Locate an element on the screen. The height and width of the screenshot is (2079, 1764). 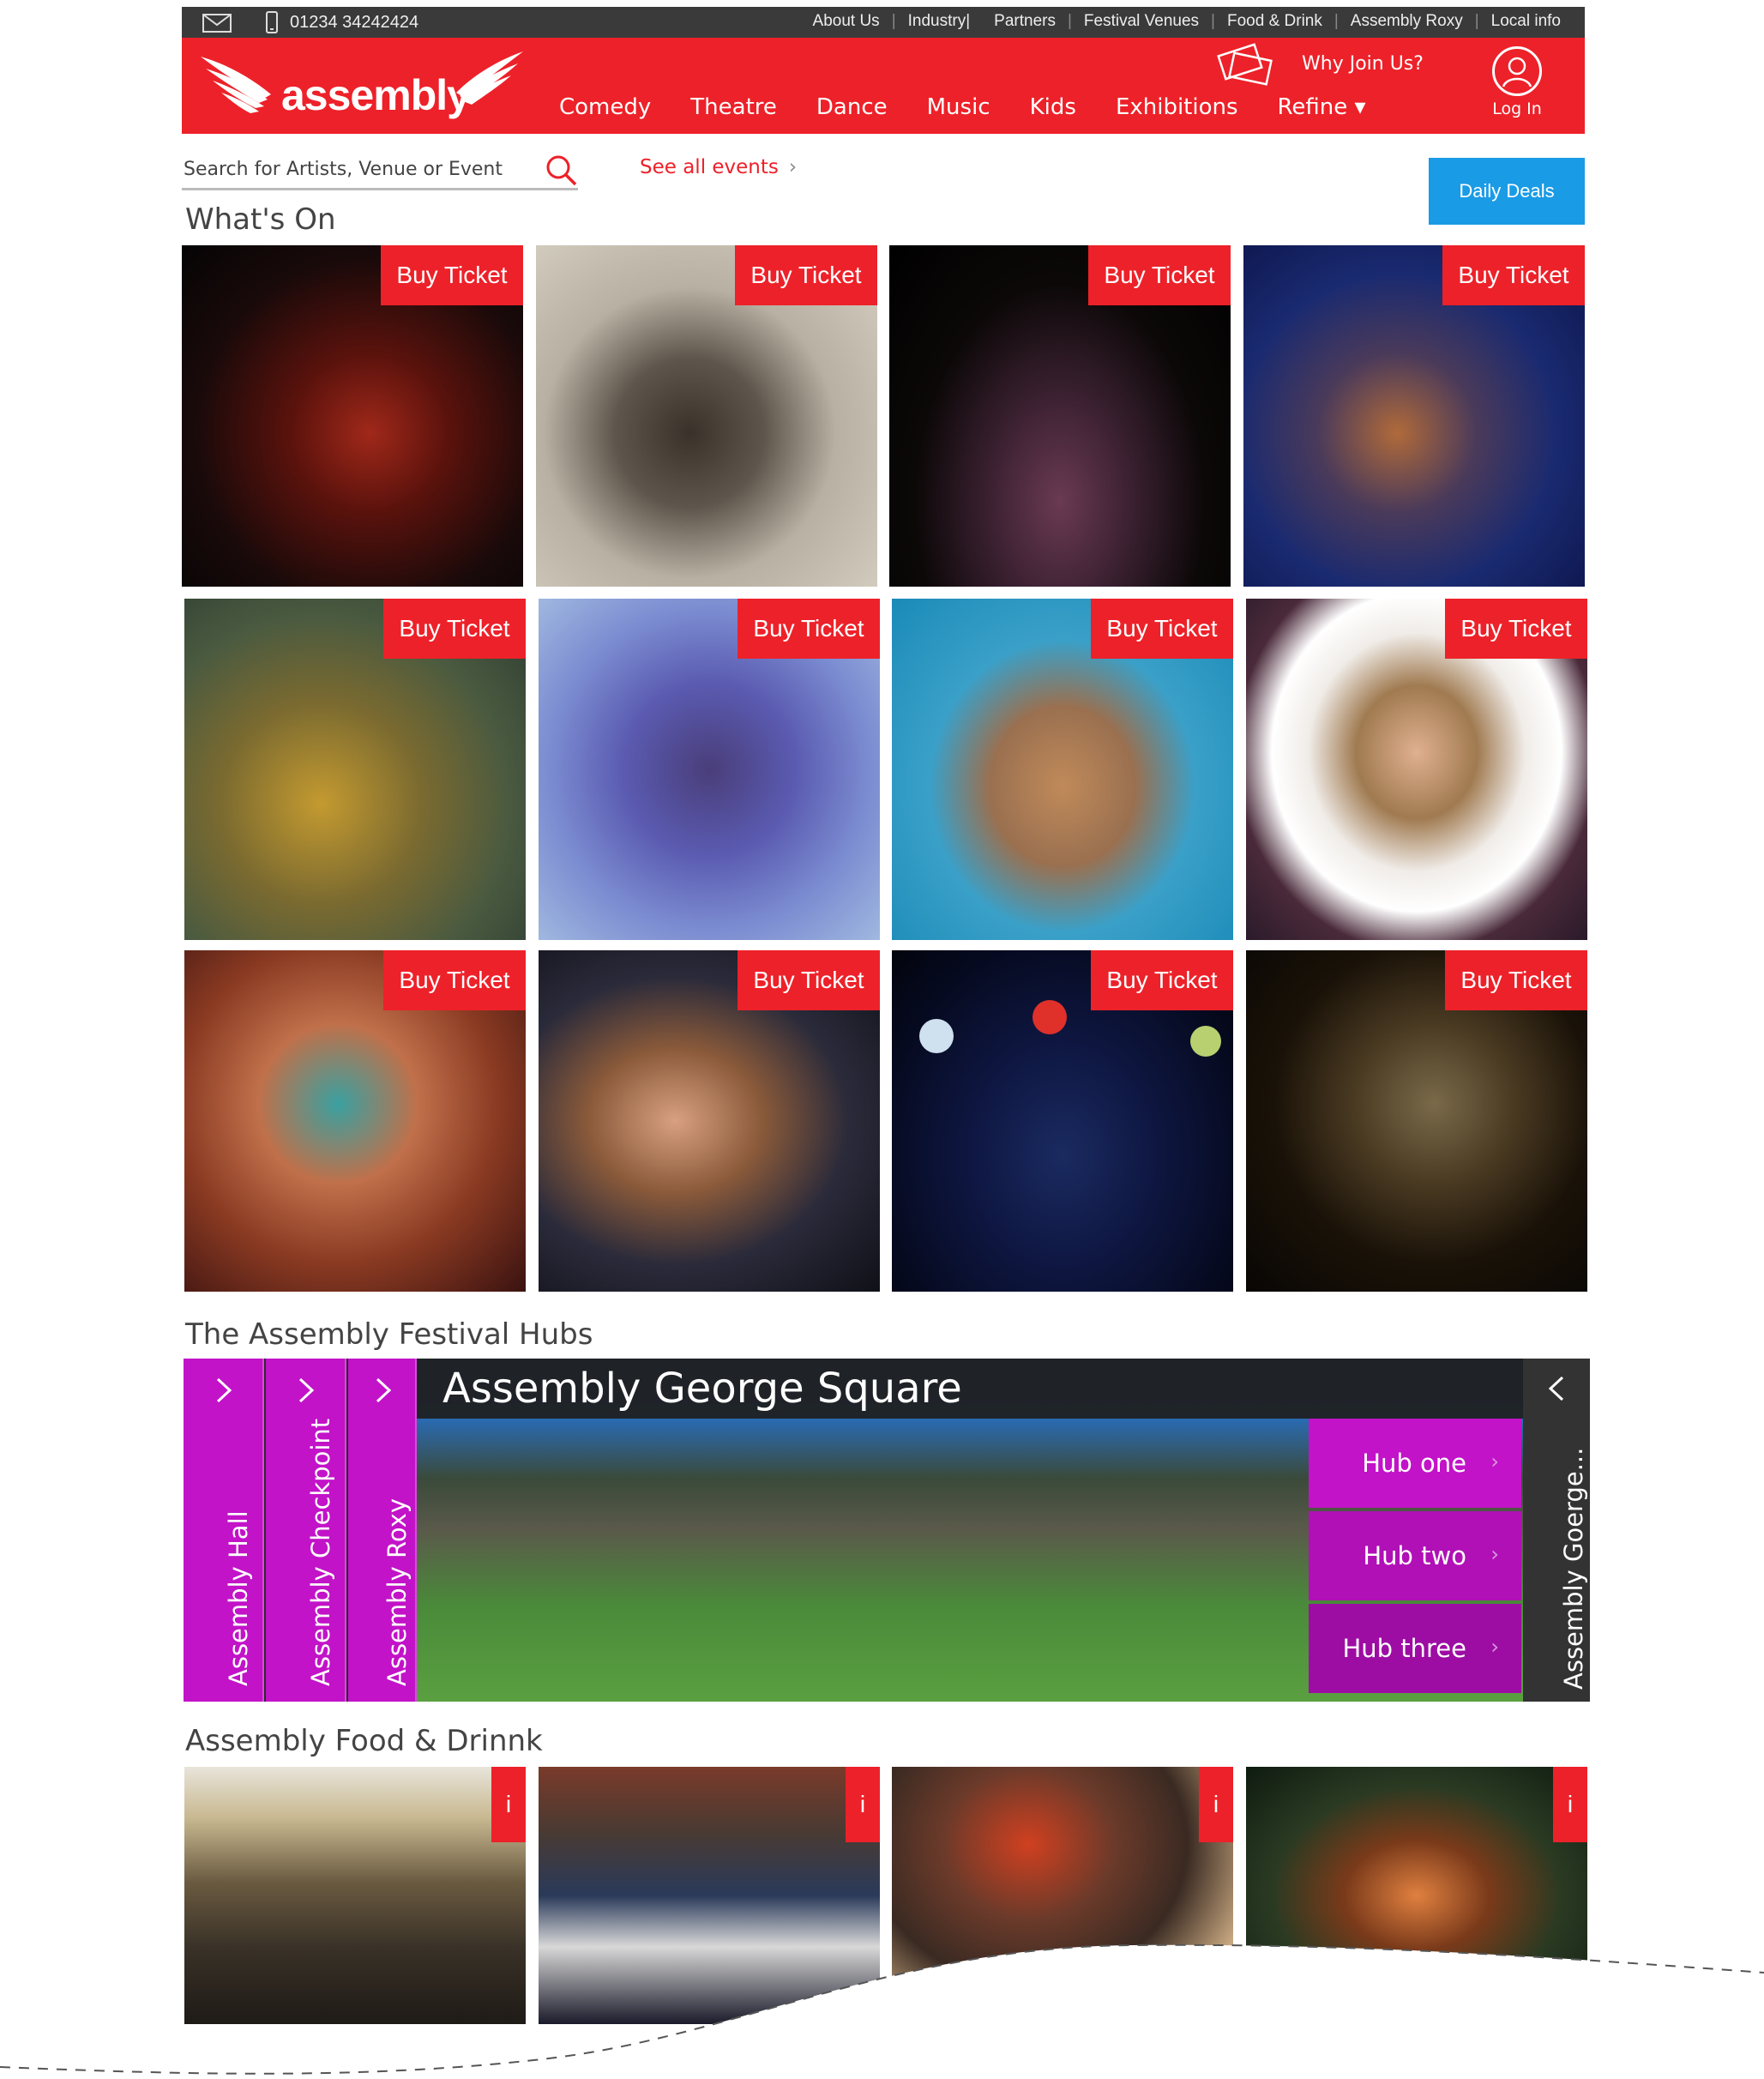
phone-icon is located at coordinates (272, 22).